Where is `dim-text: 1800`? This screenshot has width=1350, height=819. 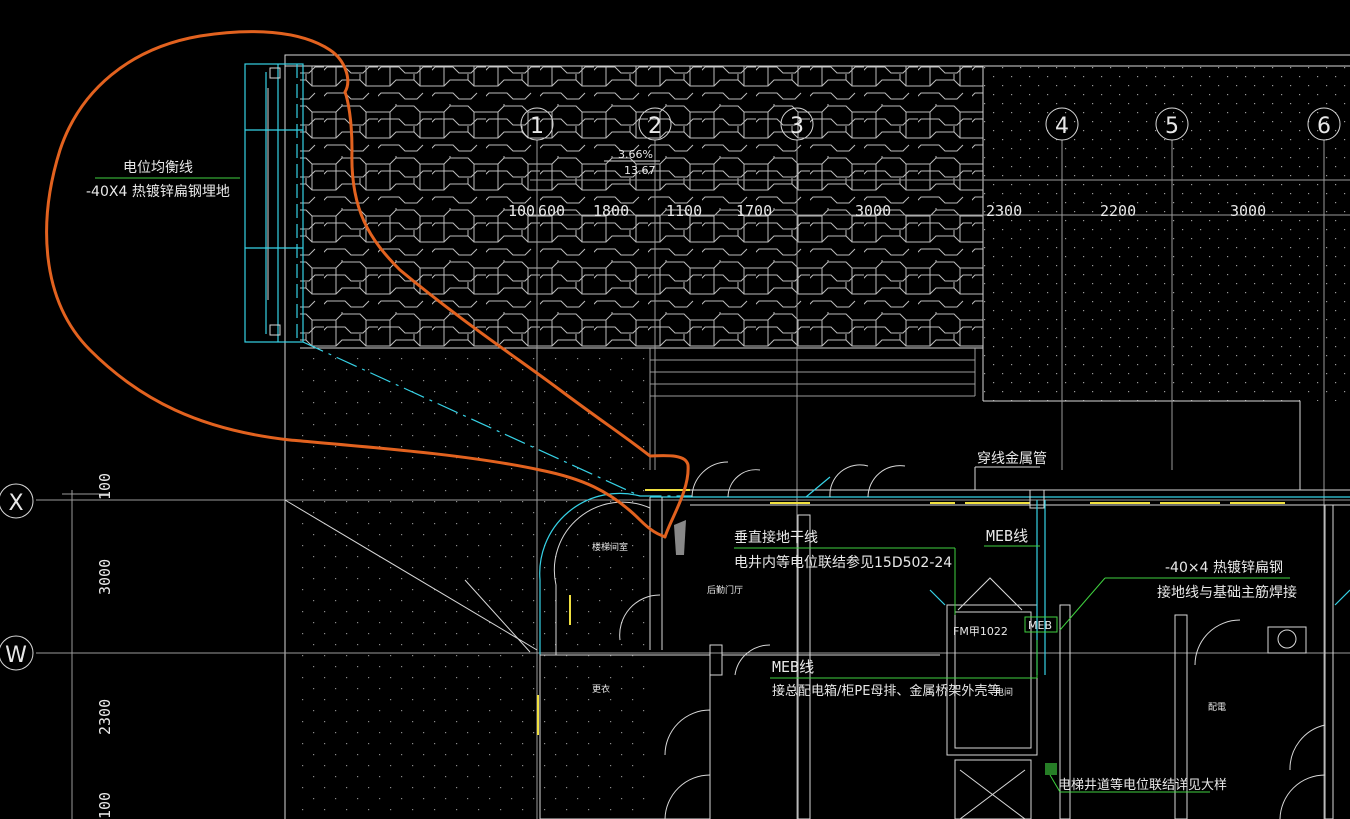
dim-text: 1800 is located at coordinates (611, 211).